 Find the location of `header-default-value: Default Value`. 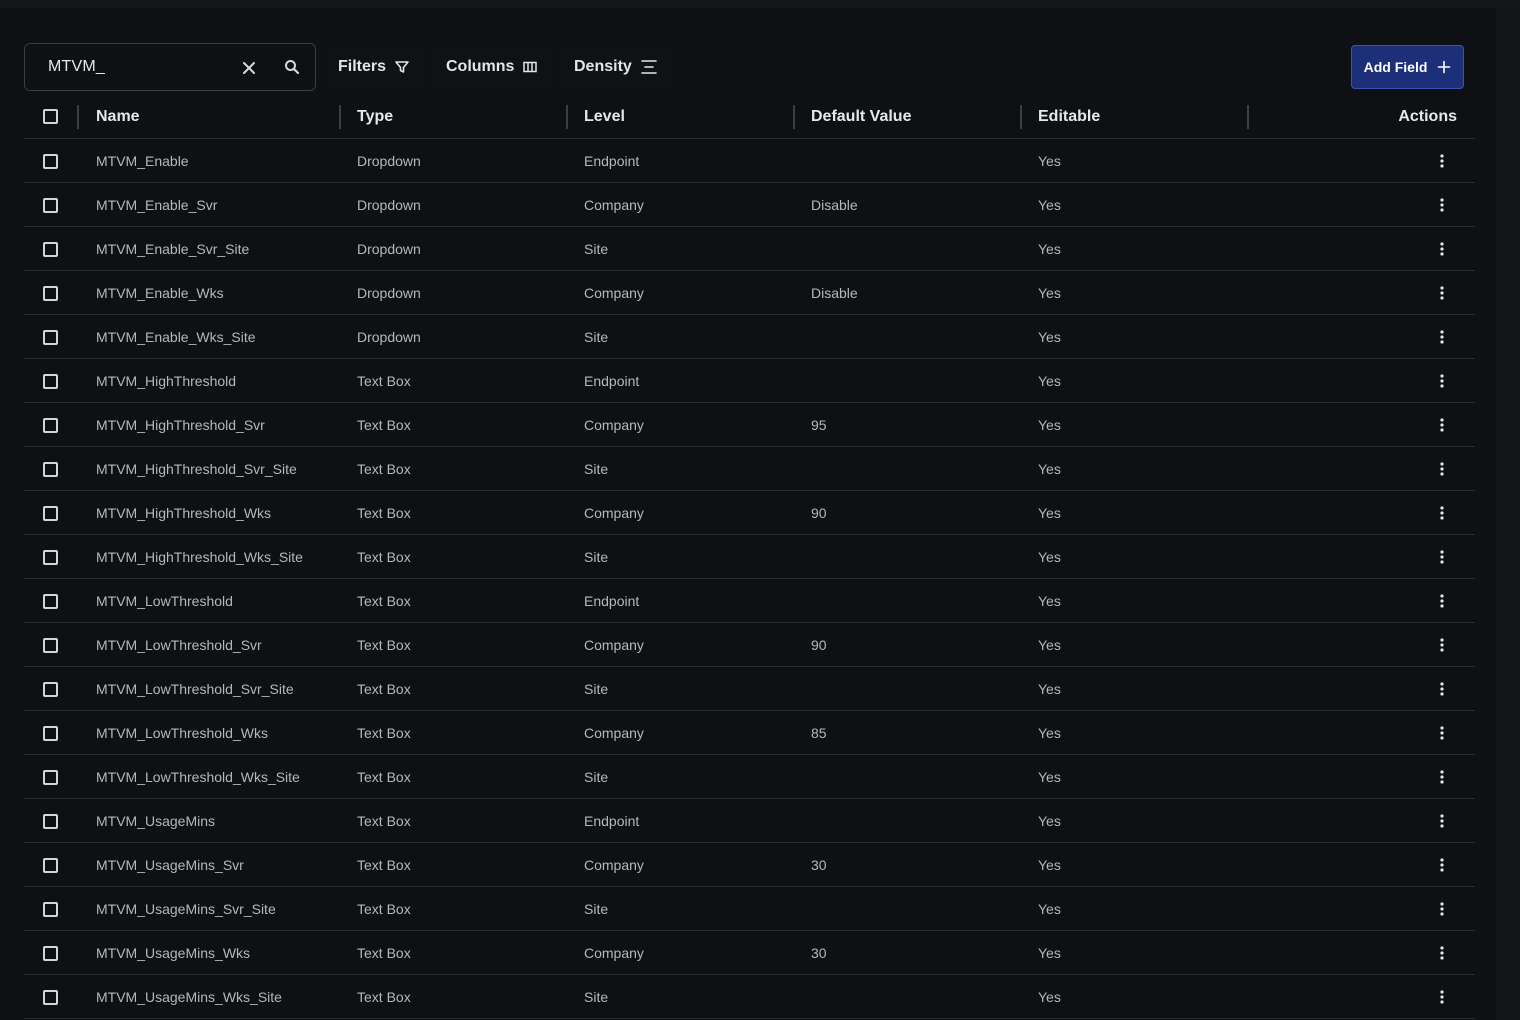

header-default-value: Default Value is located at coordinates (861, 117).